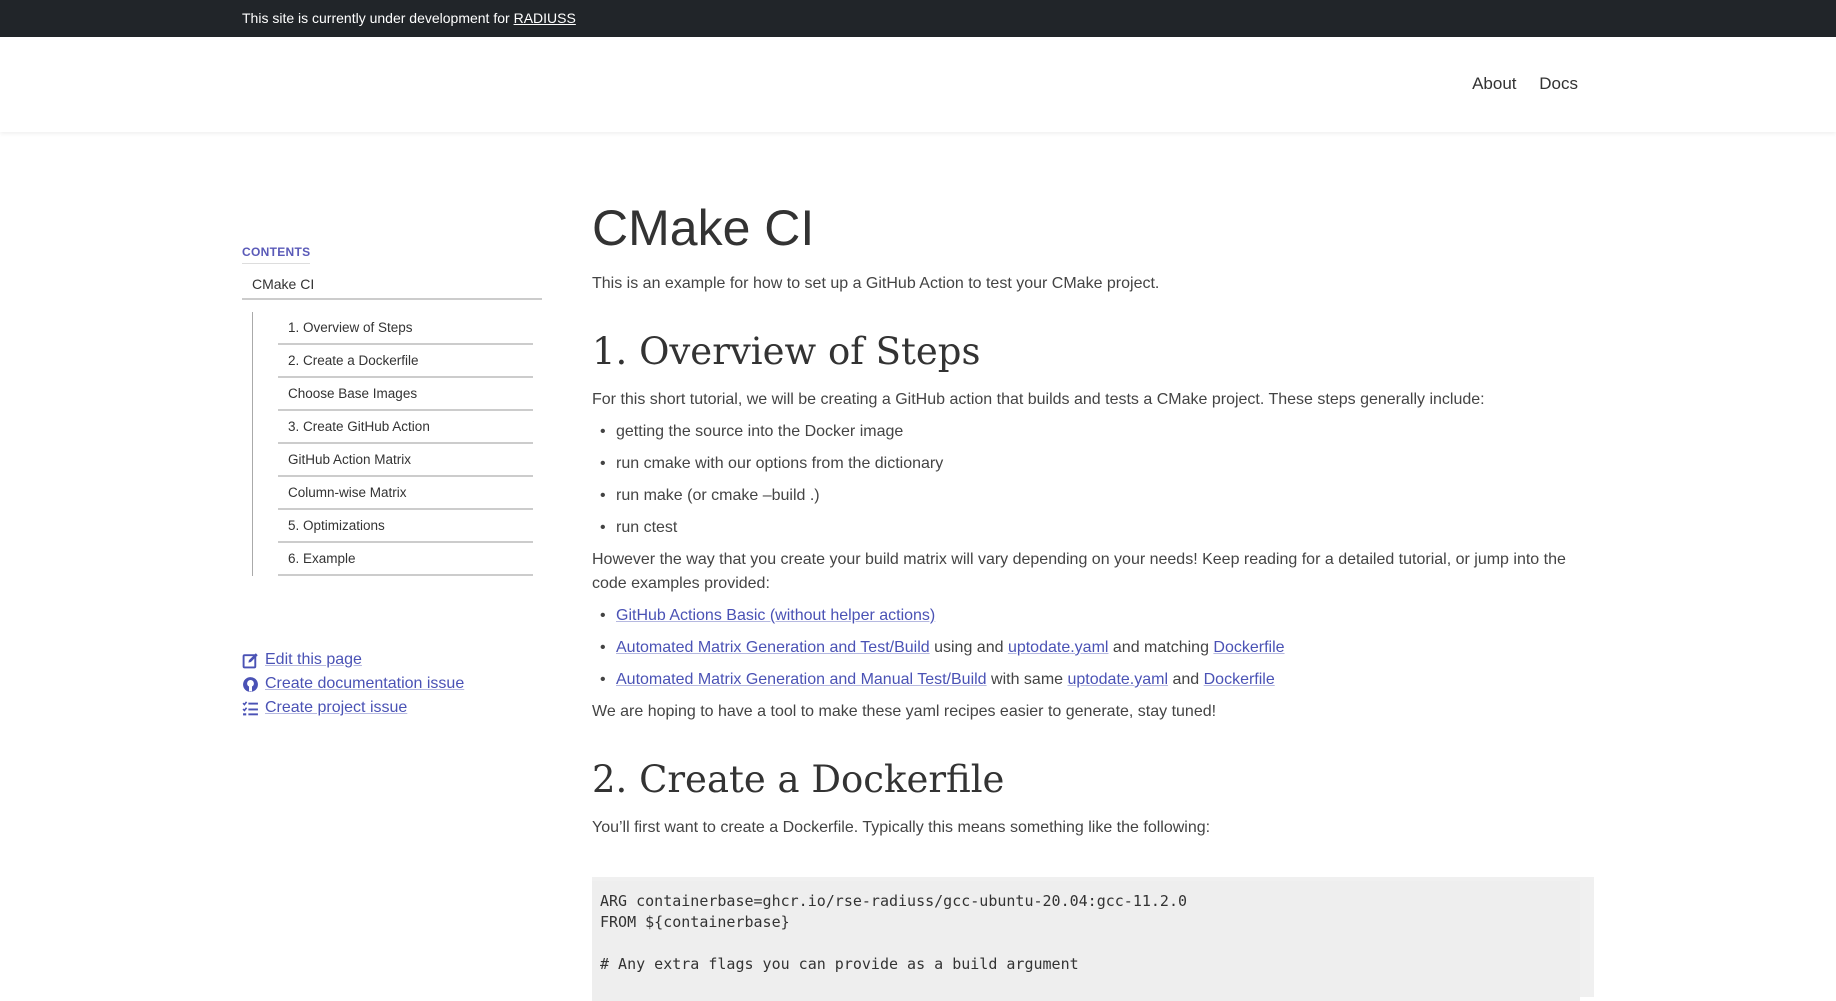 The width and height of the screenshot is (1836, 1001). Describe the element at coordinates (405, 494) in the screenshot. I see `toc-item-column-wise-matrix: Column-wise Matrix` at that location.